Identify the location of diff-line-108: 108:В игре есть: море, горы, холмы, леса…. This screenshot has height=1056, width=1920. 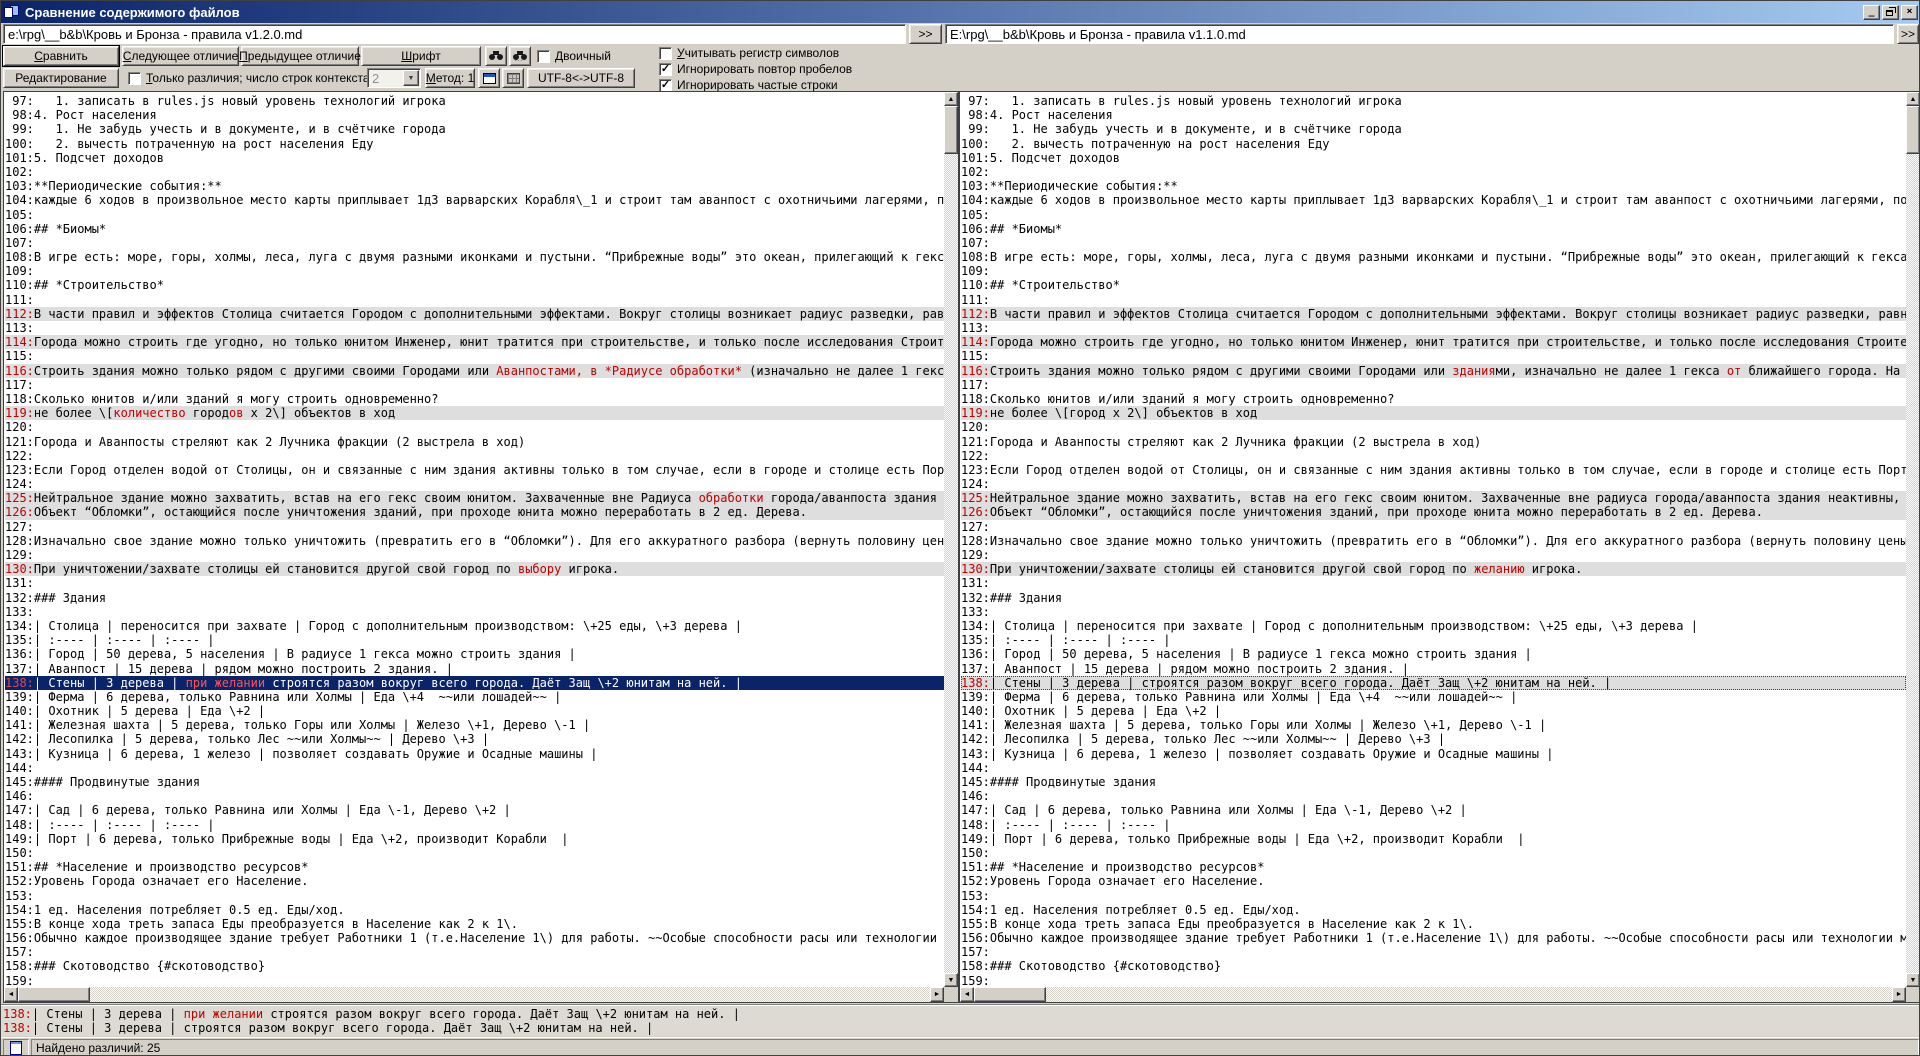
(1433, 257).